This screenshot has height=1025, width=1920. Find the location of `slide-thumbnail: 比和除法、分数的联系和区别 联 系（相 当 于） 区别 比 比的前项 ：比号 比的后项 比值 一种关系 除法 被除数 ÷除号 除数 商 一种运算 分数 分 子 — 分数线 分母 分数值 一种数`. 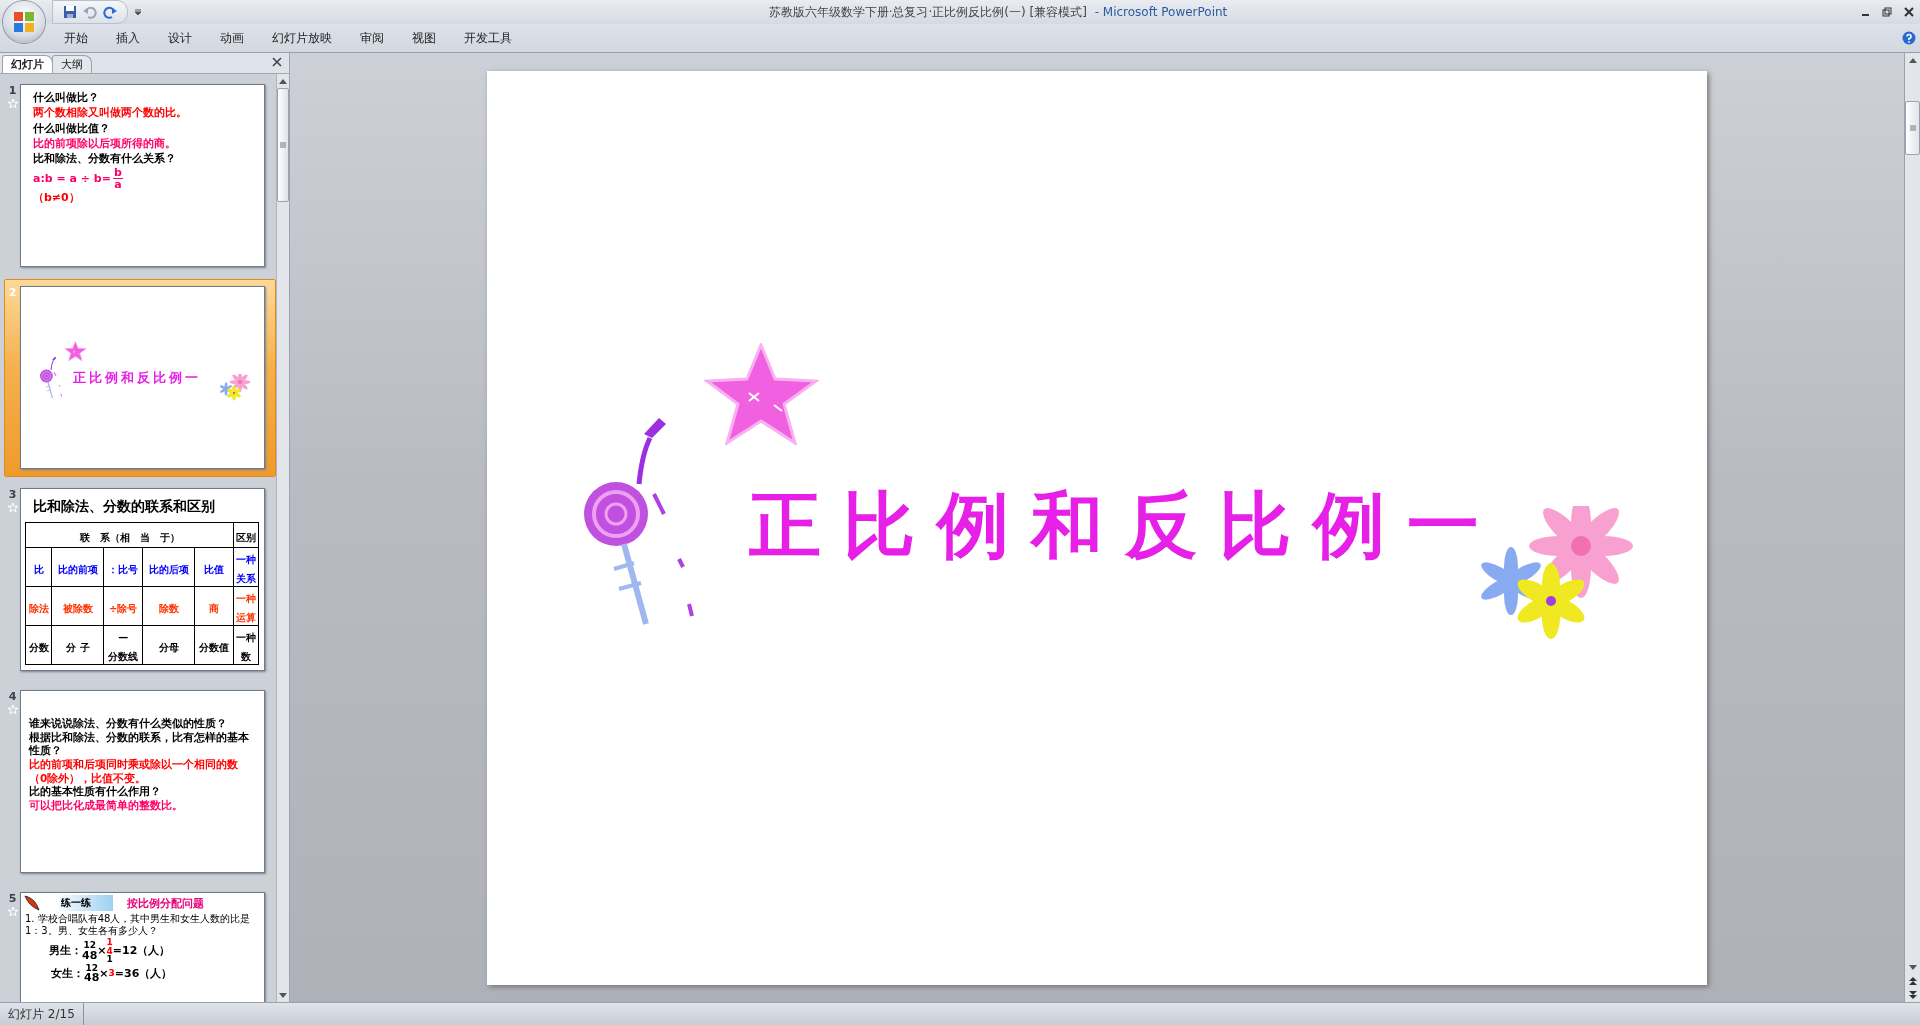

slide-thumbnail: 比和除法、分数的联系和区别 联 系（相 当 于） 区别 比 比的前项 ：比号 比的后项 比值 一种关系 除法 被除数 ÷除号 除数 商 一种运算 分数 分 子 — 分数线 分母 分数值 一种数 is located at coordinates (142, 579).